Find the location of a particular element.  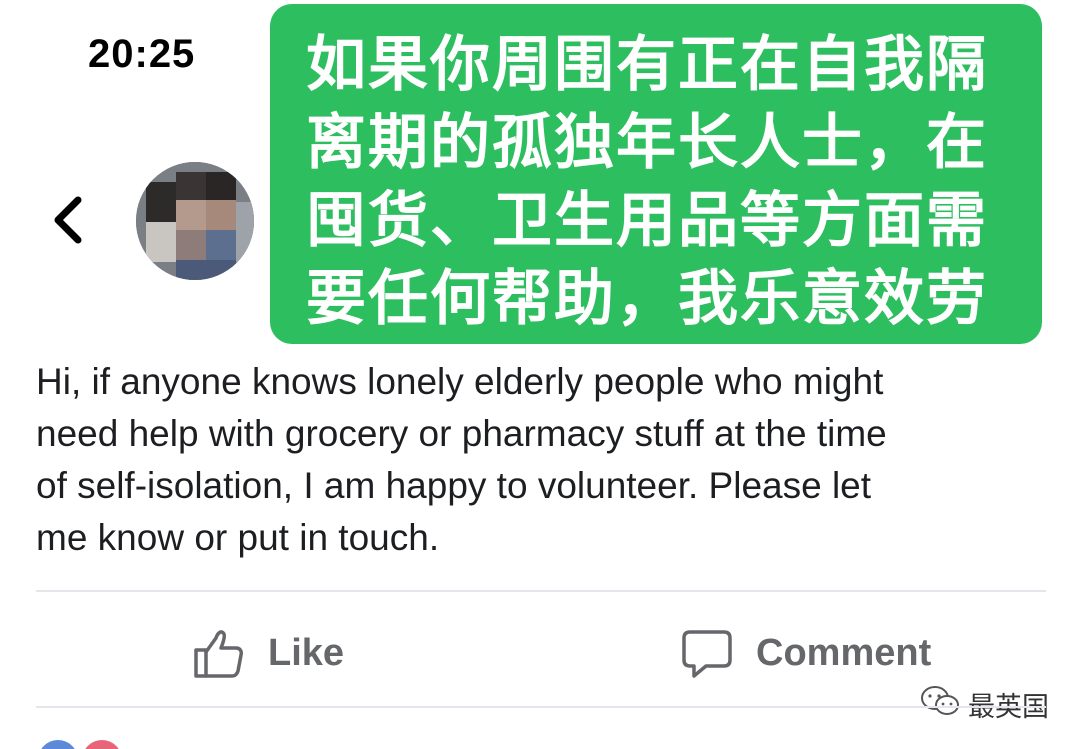

like-label: Like is located at coordinates (306, 652).